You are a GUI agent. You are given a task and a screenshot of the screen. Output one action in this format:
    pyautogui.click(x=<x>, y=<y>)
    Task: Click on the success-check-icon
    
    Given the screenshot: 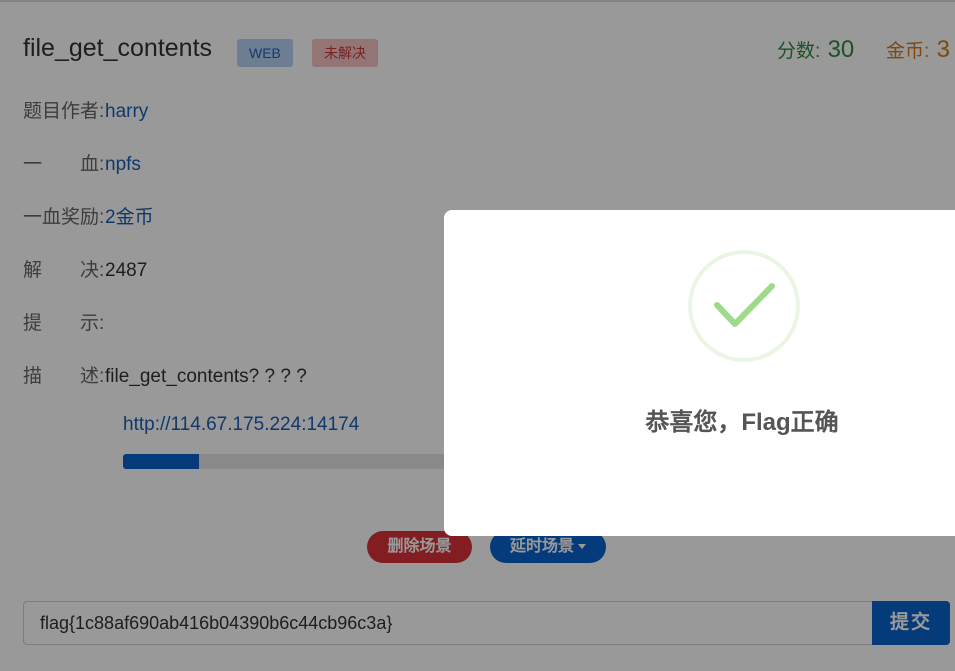 What is the action you would take?
    pyautogui.click(x=744, y=306)
    